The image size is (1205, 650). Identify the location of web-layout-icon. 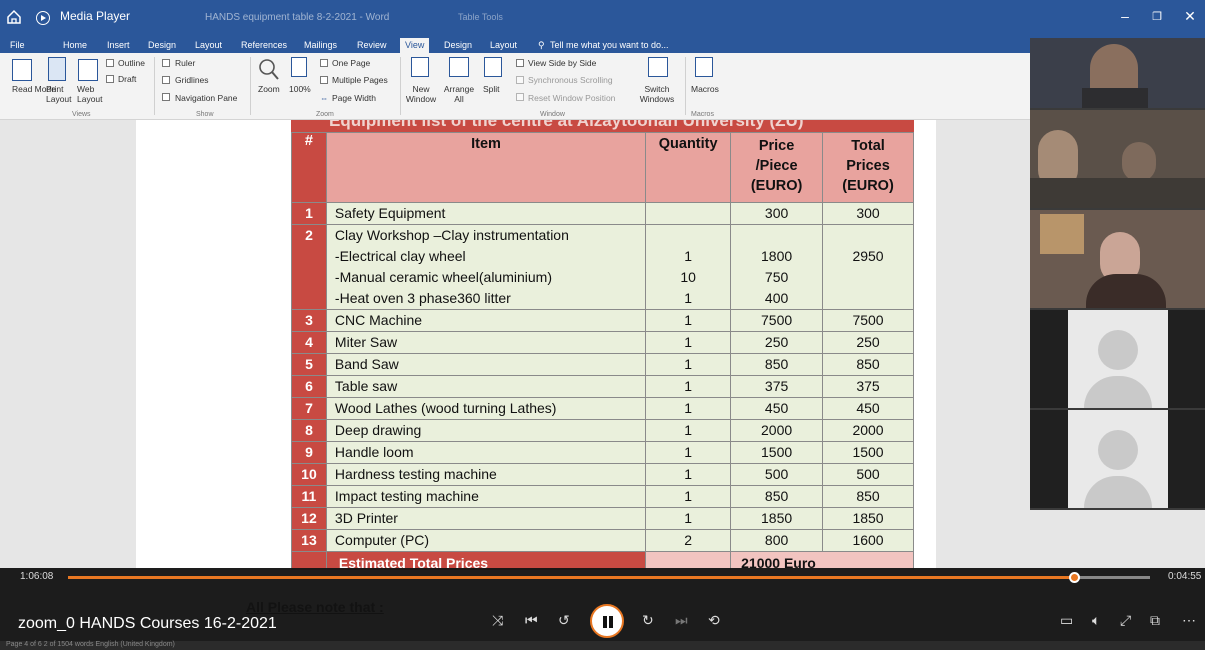
(88, 70).